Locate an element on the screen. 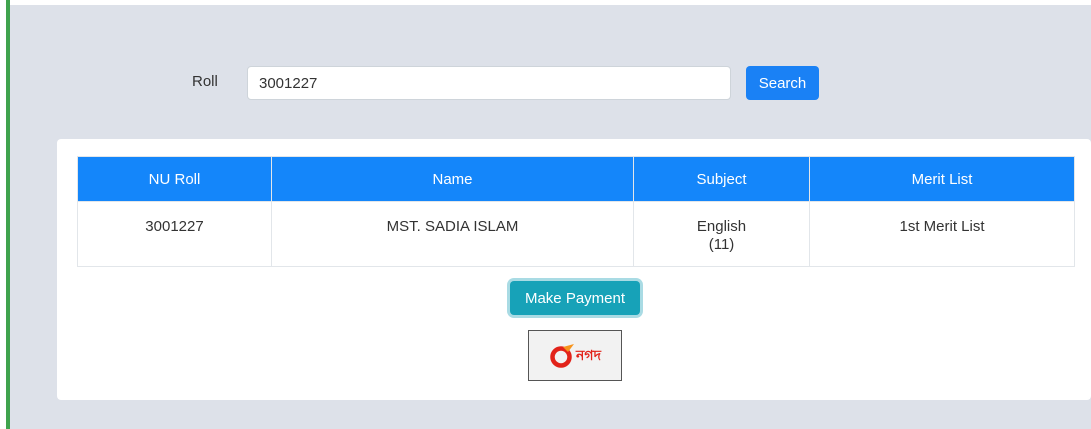 Image resolution: width=1091 pixels, height=429 pixels. cell-subject: English (11) is located at coordinates (721, 234).